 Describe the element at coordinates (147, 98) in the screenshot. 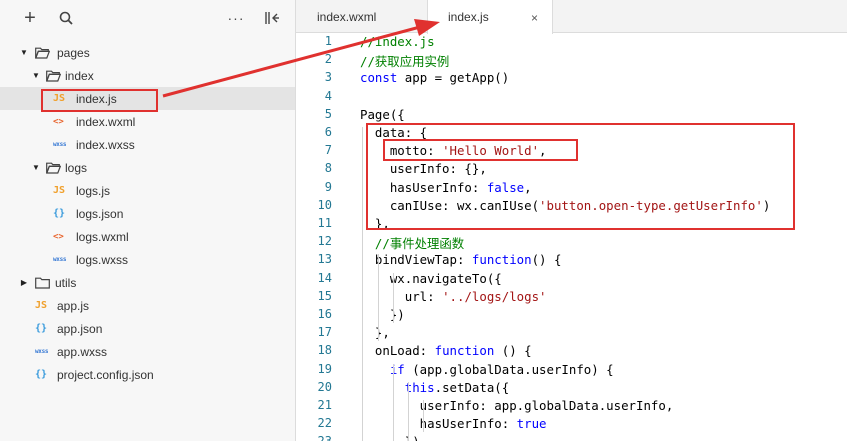

I see `tree-item-index-js: JS index.js` at that location.